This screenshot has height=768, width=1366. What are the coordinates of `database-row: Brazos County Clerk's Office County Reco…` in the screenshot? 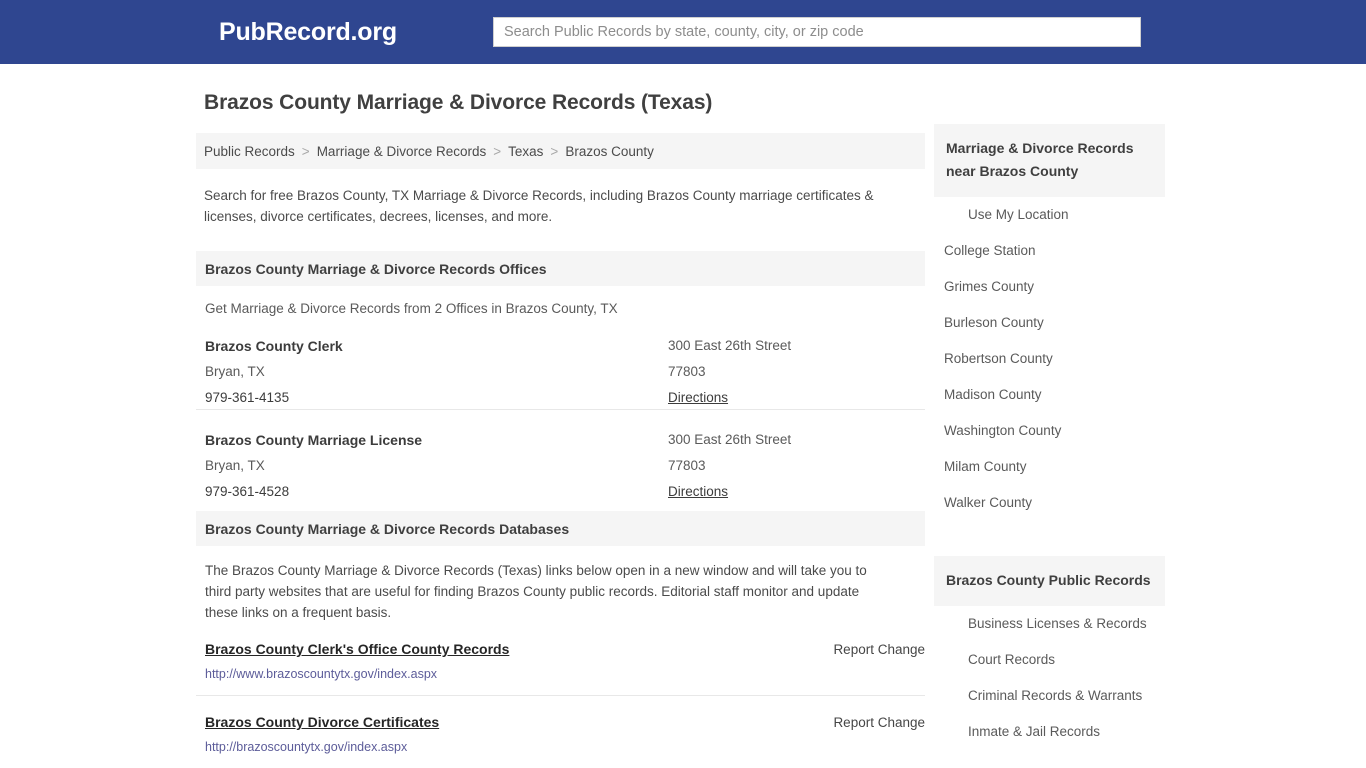 It's located at (560, 659).